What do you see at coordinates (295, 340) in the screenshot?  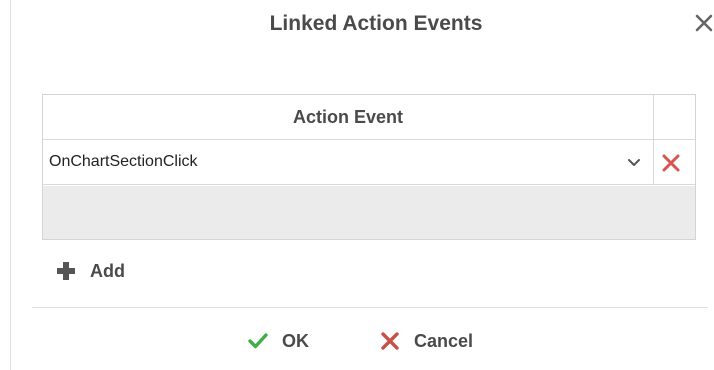 I see `ok-button-label: OK` at bounding box center [295, 340].